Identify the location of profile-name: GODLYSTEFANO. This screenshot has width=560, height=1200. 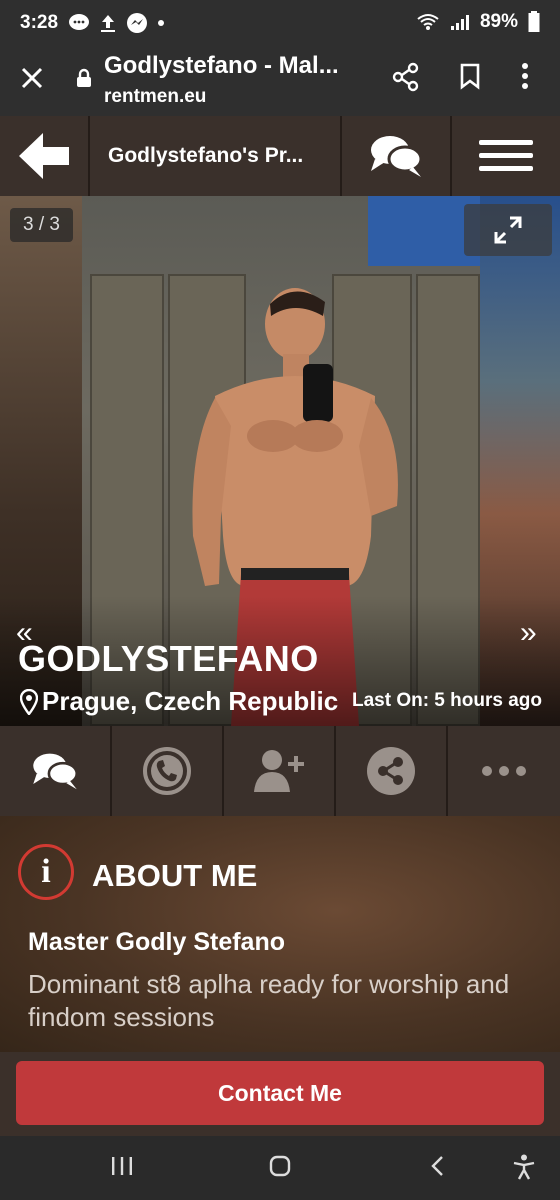
(168, 658).